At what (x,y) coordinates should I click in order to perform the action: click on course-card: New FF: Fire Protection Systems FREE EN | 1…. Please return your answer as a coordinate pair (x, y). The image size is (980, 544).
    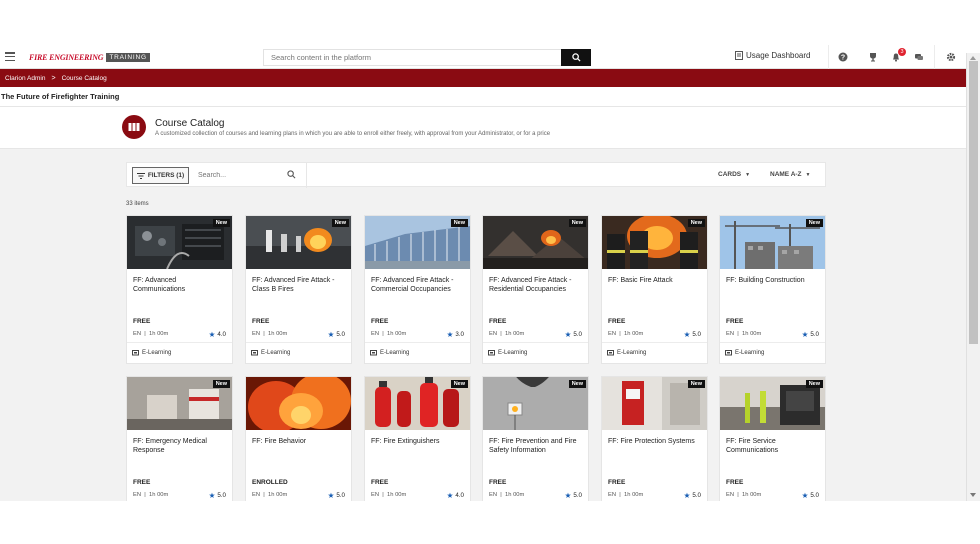
    Looking at the image, I should click on (654, 438).